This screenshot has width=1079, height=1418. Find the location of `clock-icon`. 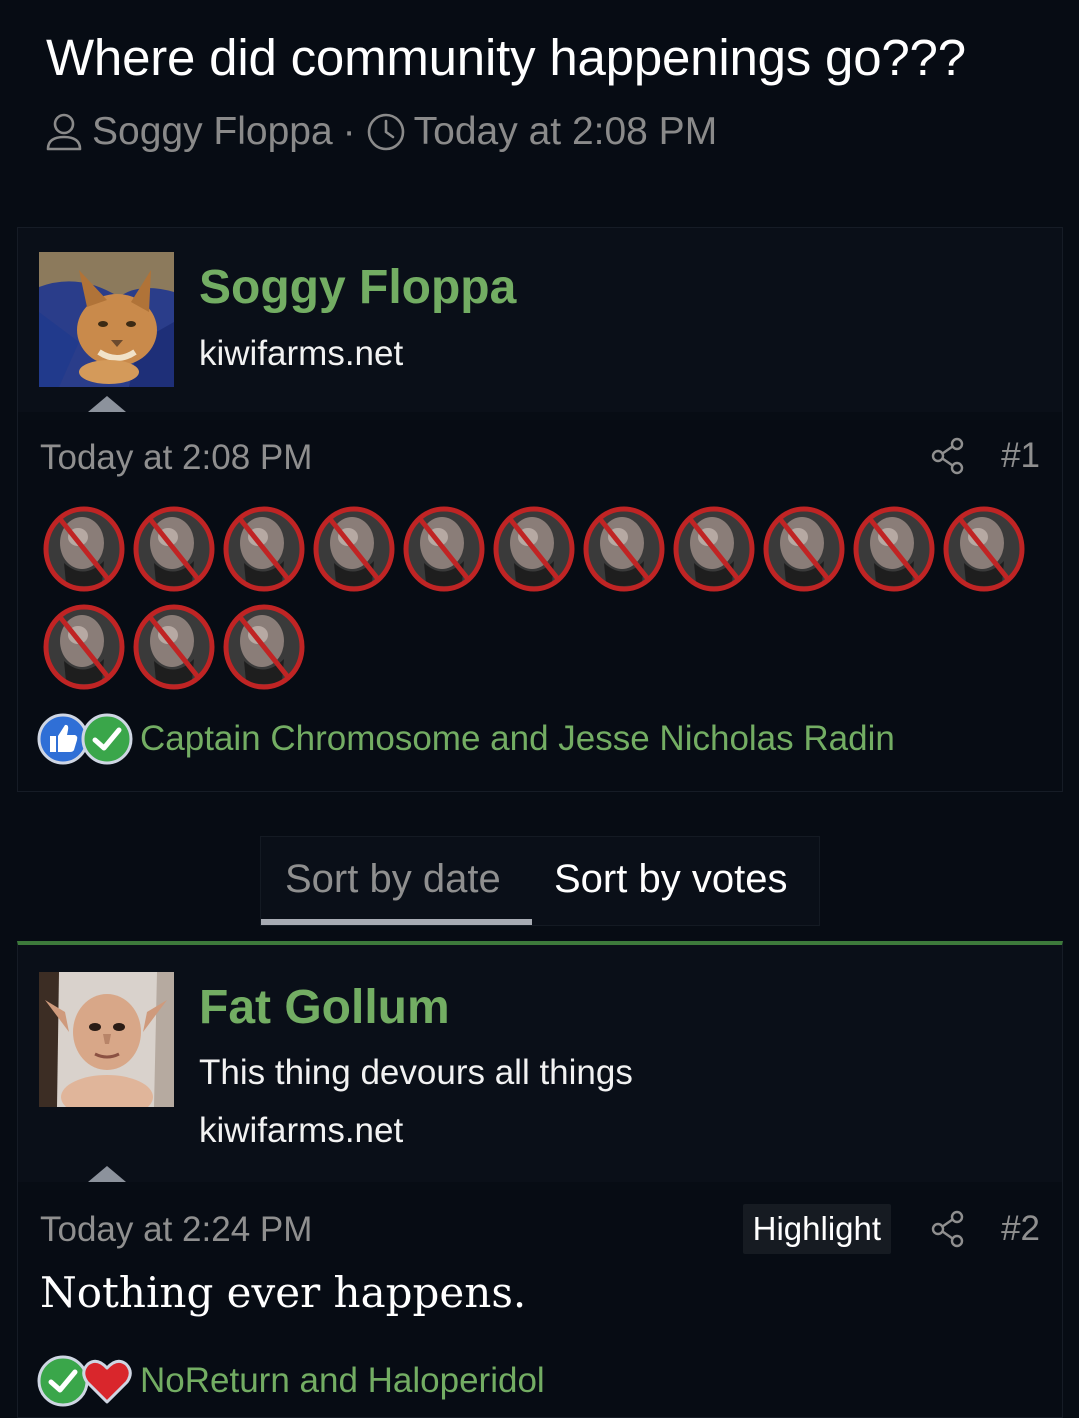

clock-icon is located at coordinates (386, 132).